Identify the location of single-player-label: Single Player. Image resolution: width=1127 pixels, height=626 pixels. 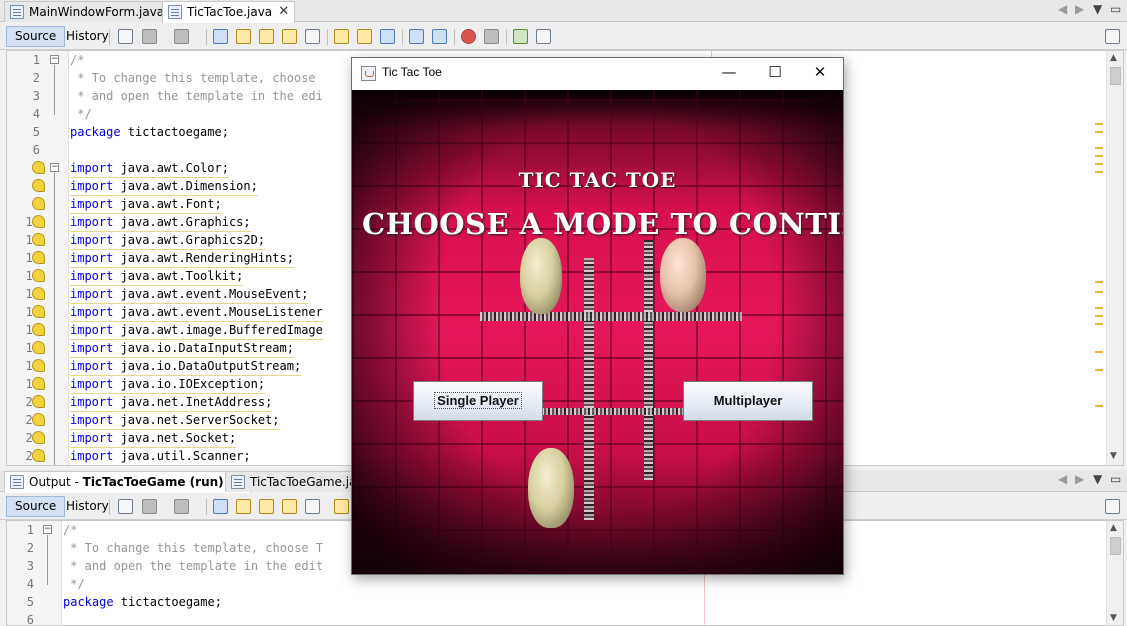
(478, 400).